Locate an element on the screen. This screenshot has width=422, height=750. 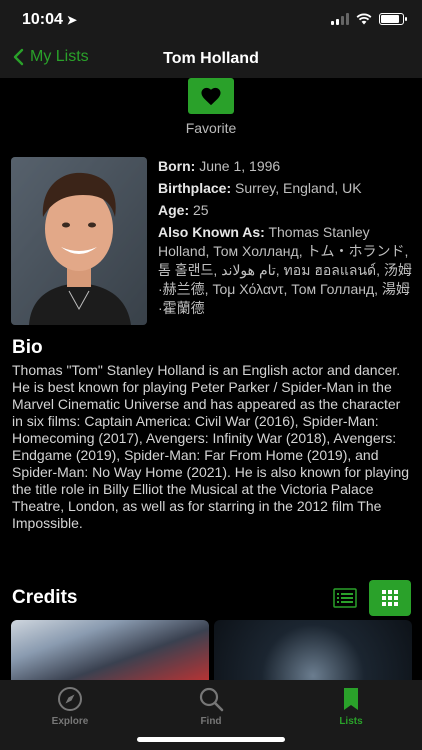
navigation-bar: My Lists Tom Holland is located at coordinates (211, 59).